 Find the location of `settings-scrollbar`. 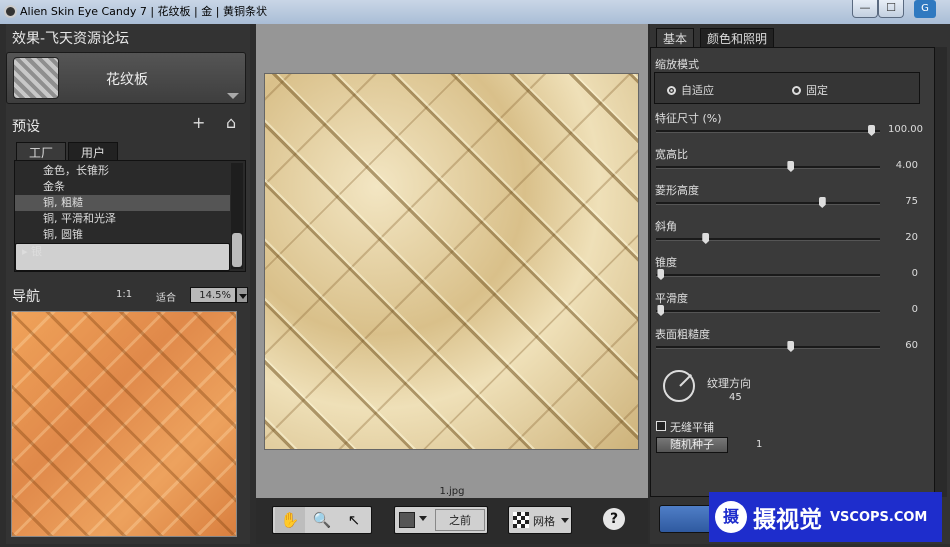

settings-scrollbar is located at coordinates (941, 272).